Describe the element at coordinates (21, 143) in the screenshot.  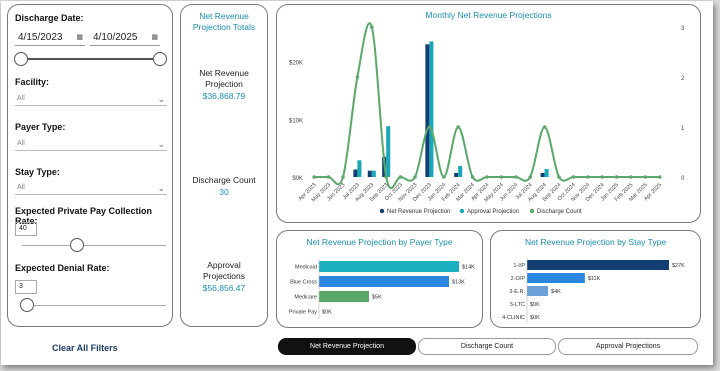
I see `payer-type-selected: All` at that location.